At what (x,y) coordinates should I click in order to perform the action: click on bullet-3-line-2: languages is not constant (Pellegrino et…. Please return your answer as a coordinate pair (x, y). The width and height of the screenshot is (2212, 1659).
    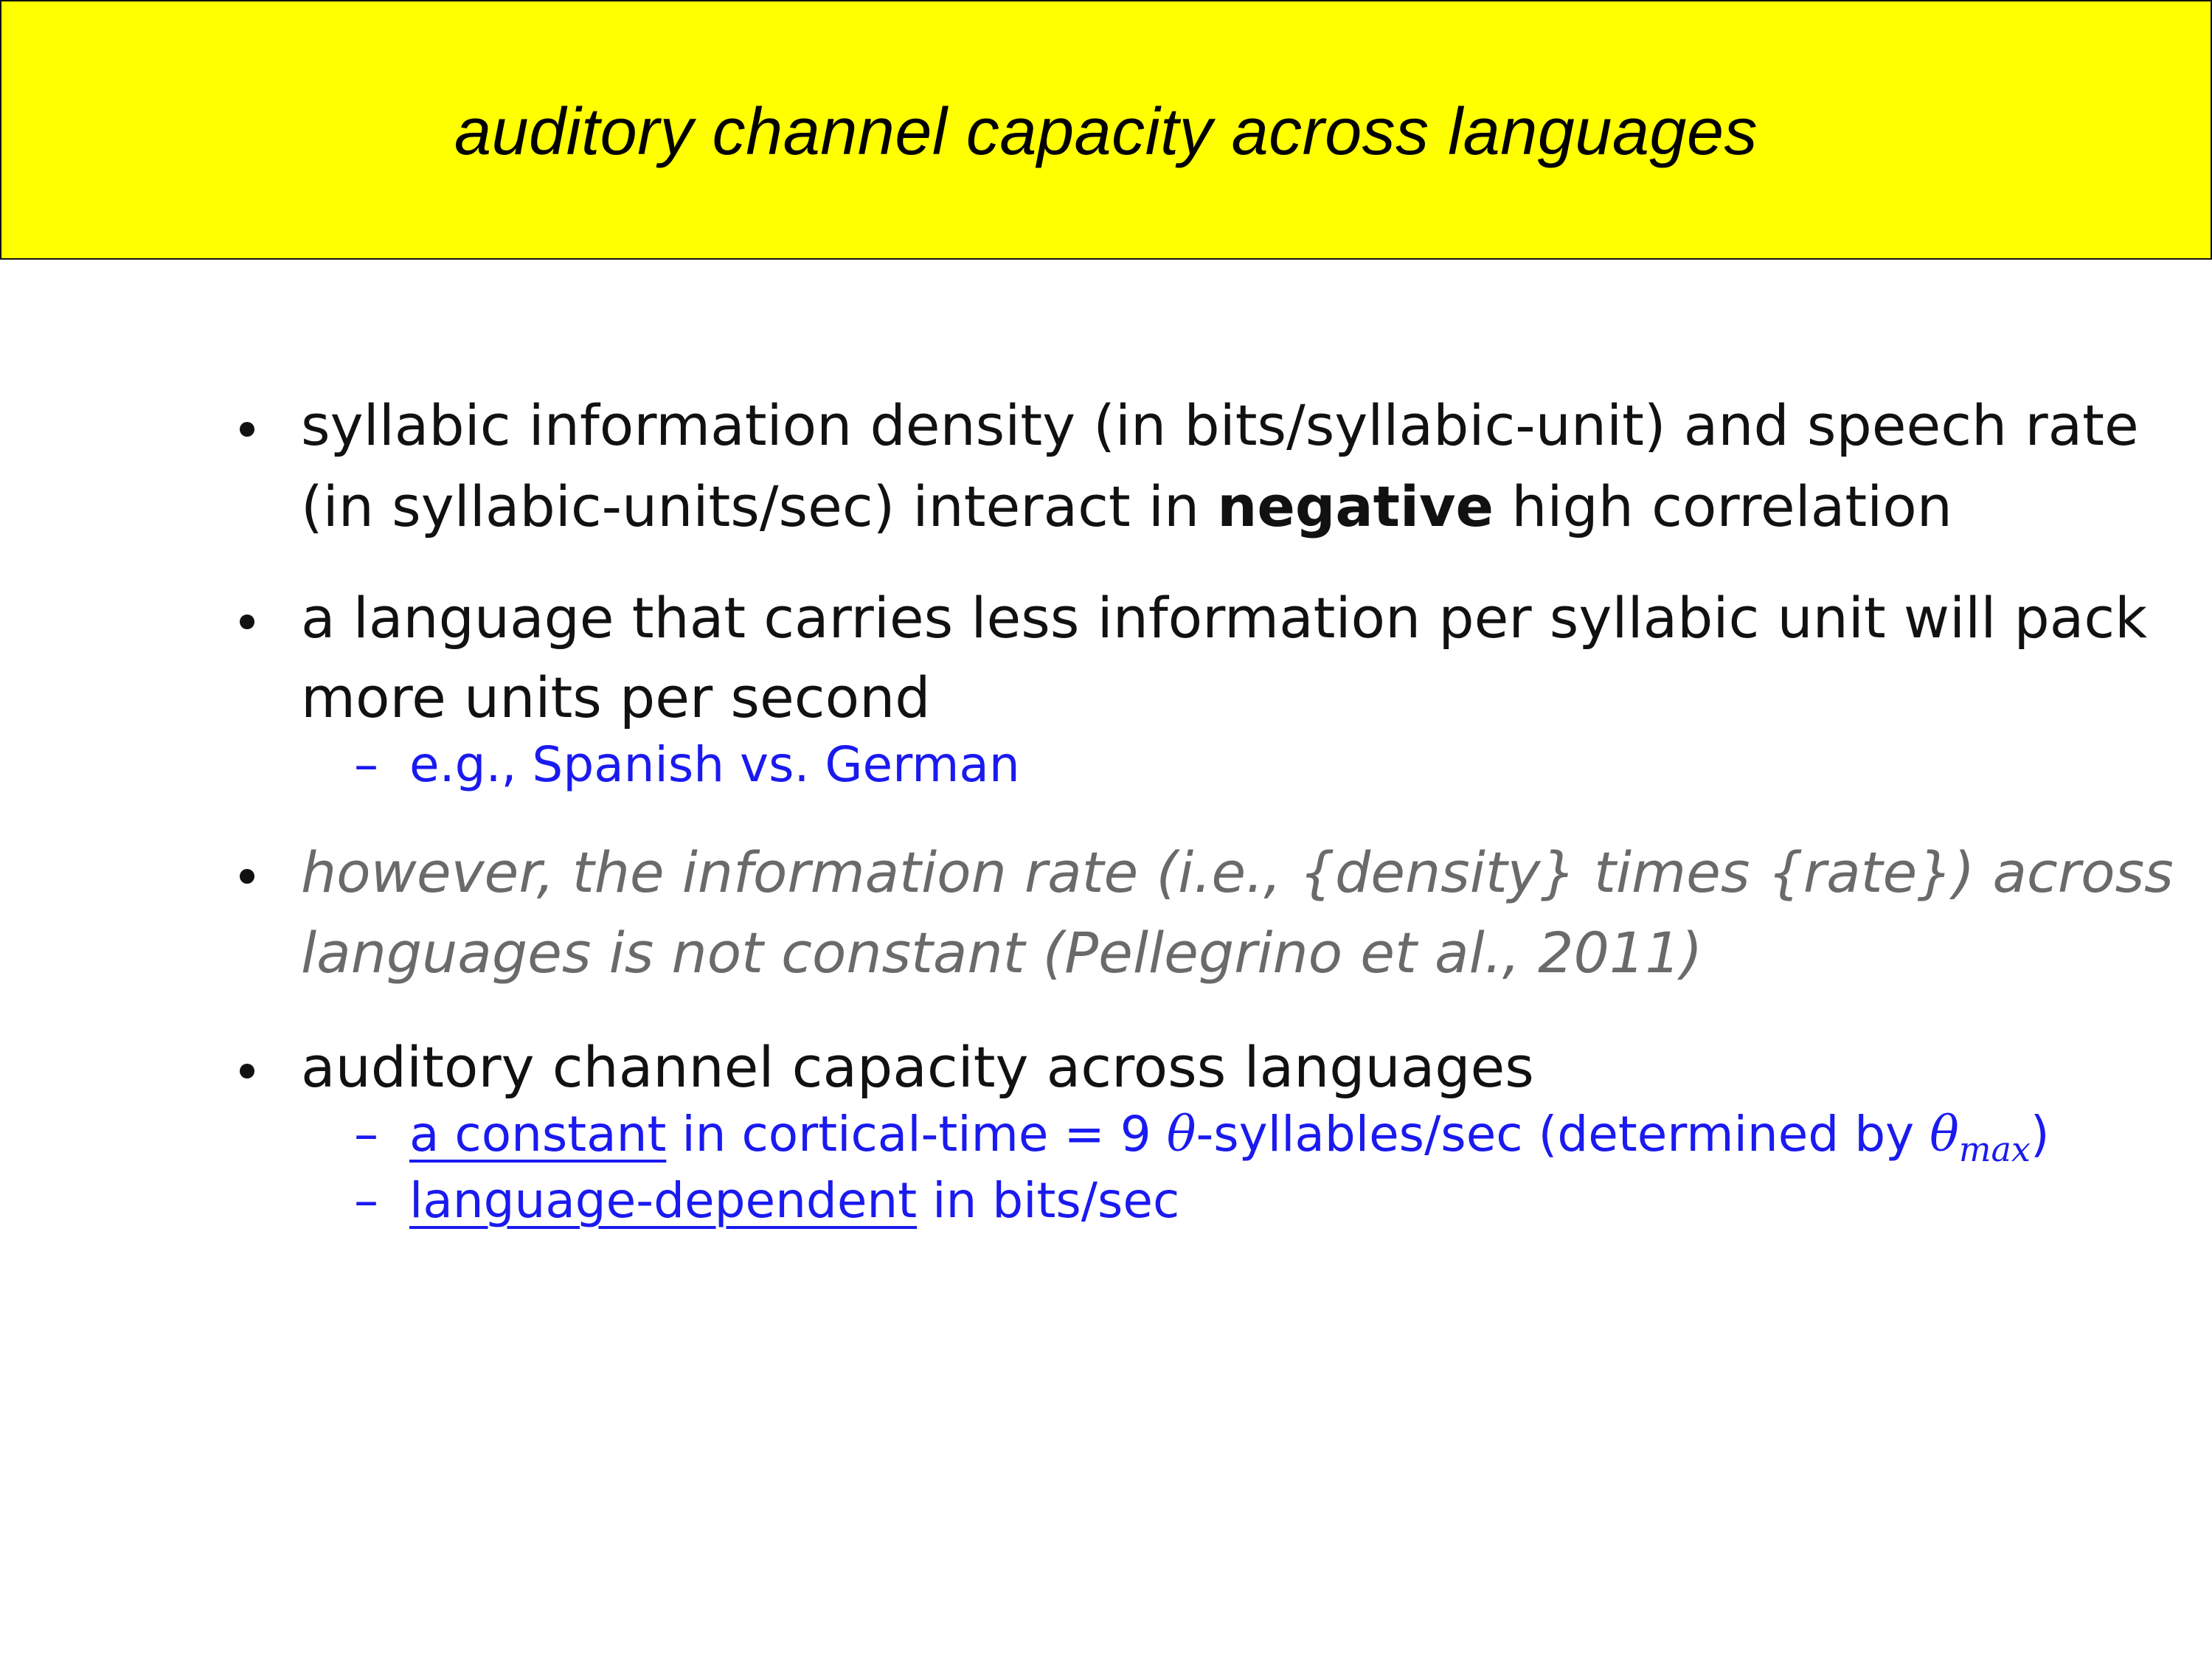
    Looking at the image, I should click on (1002, 953).